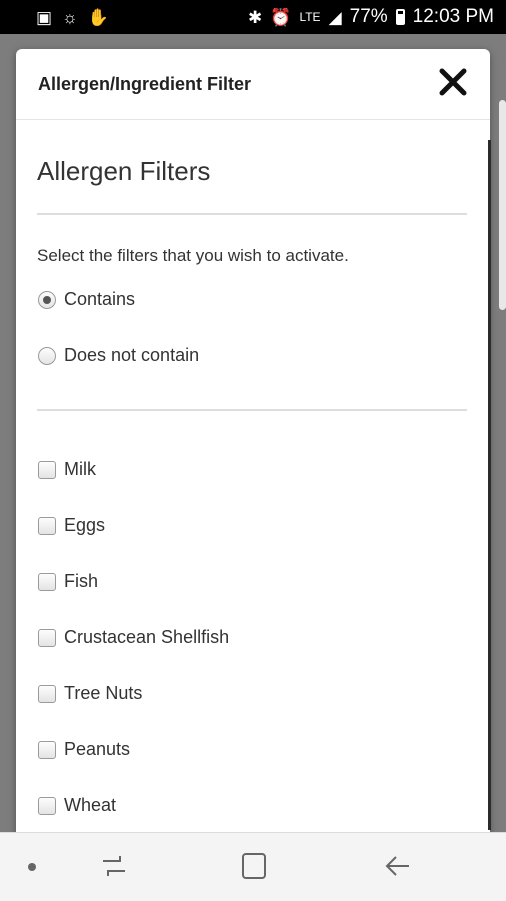 The width and height of the screenshot is (506, 901). Describe the element at coordinates (44, 17) in the screenshot. I see `gallery-icon: ▣` at that location.